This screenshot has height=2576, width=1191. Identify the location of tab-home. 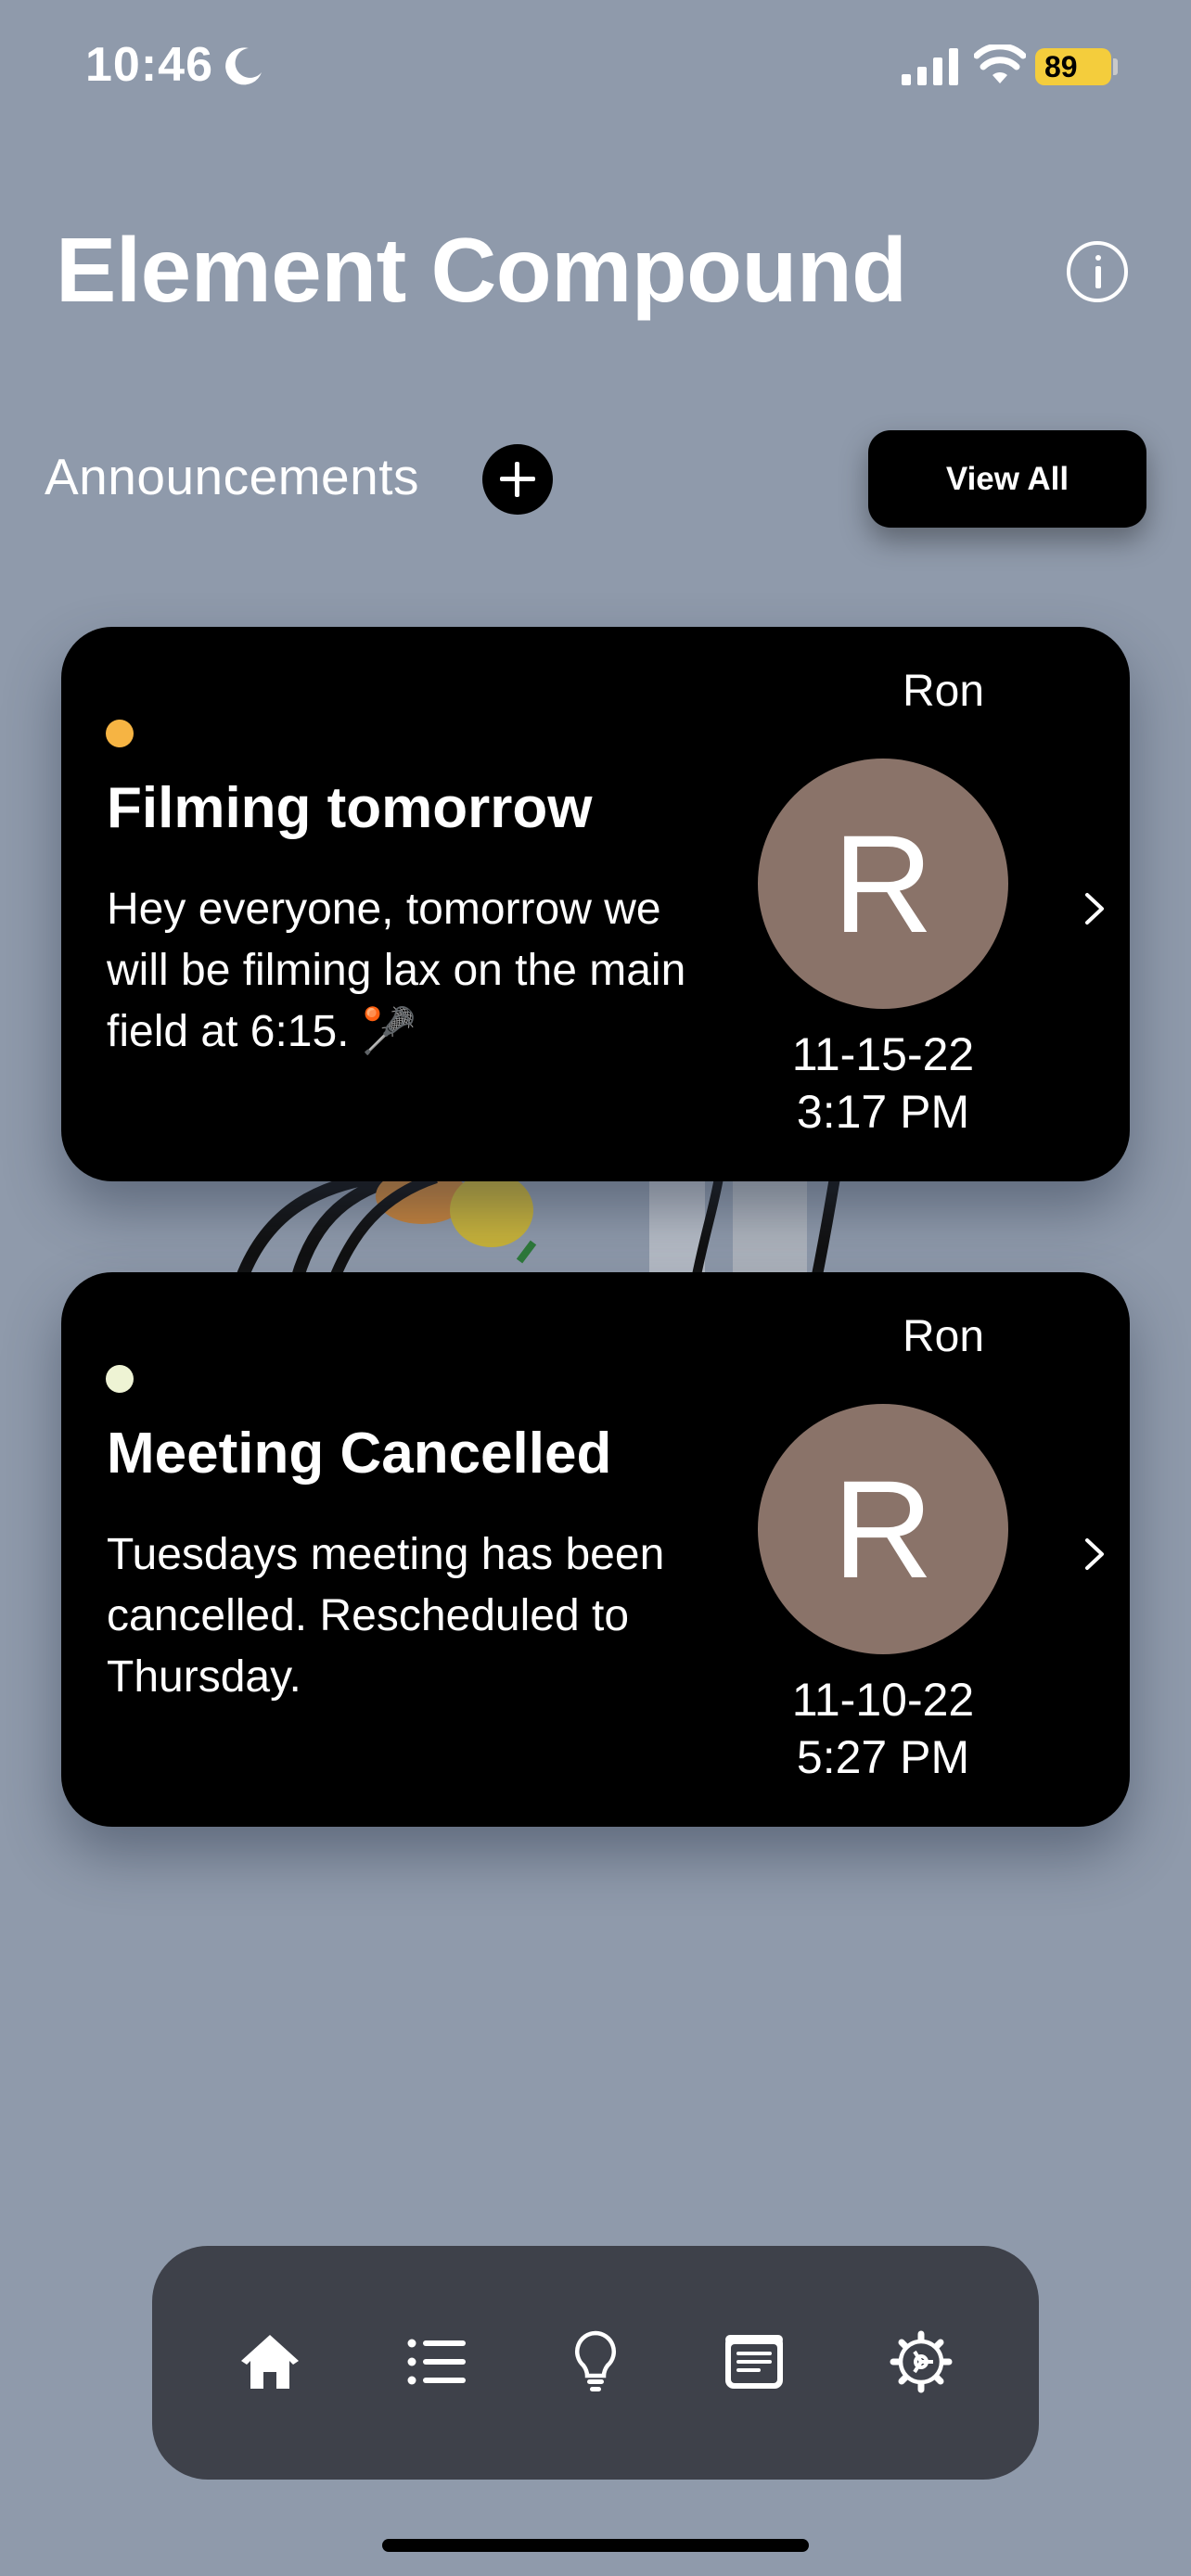
(270, 2361).